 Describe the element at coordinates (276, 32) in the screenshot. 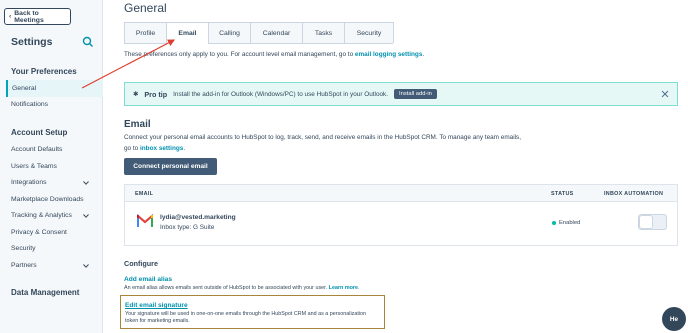

I see `tab-calendar: Calendar` at that location.